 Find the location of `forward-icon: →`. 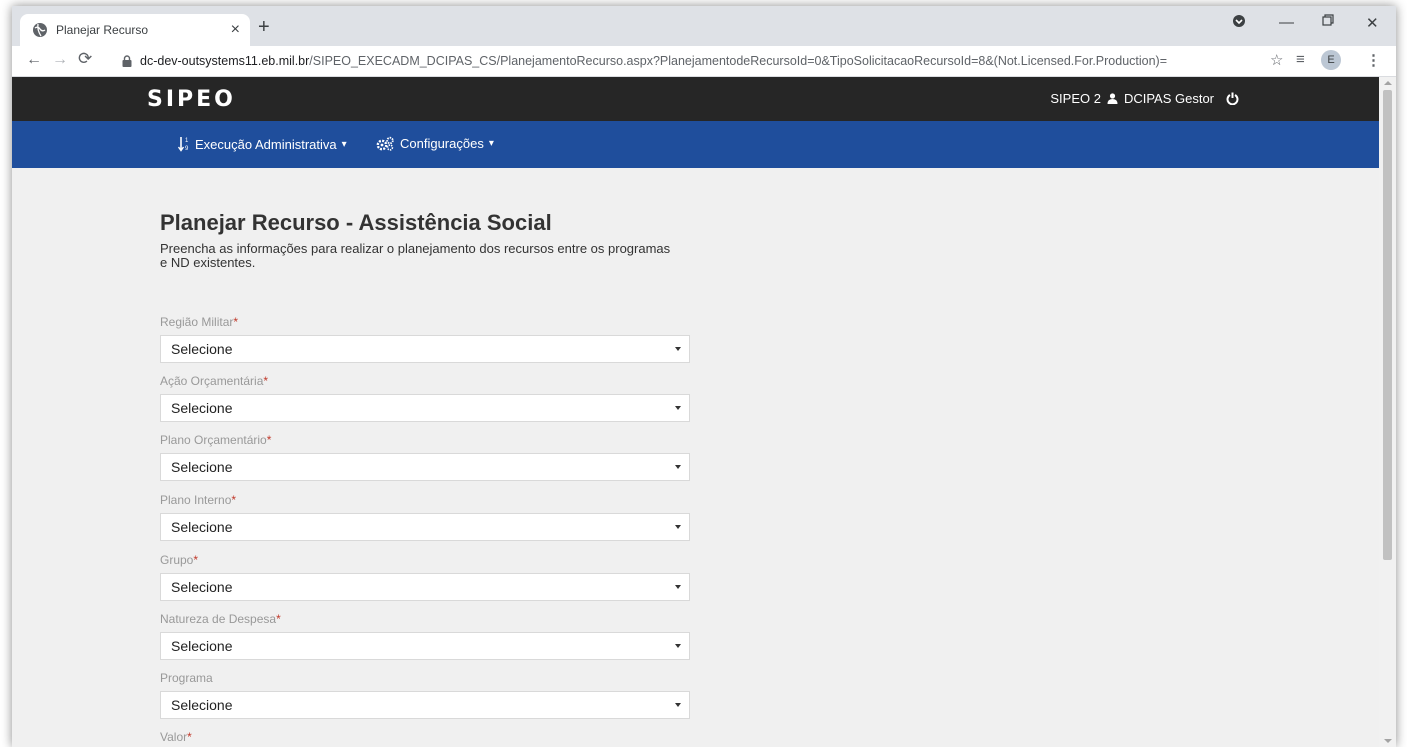

forward-icon: → is located at coordinates (60, 60).